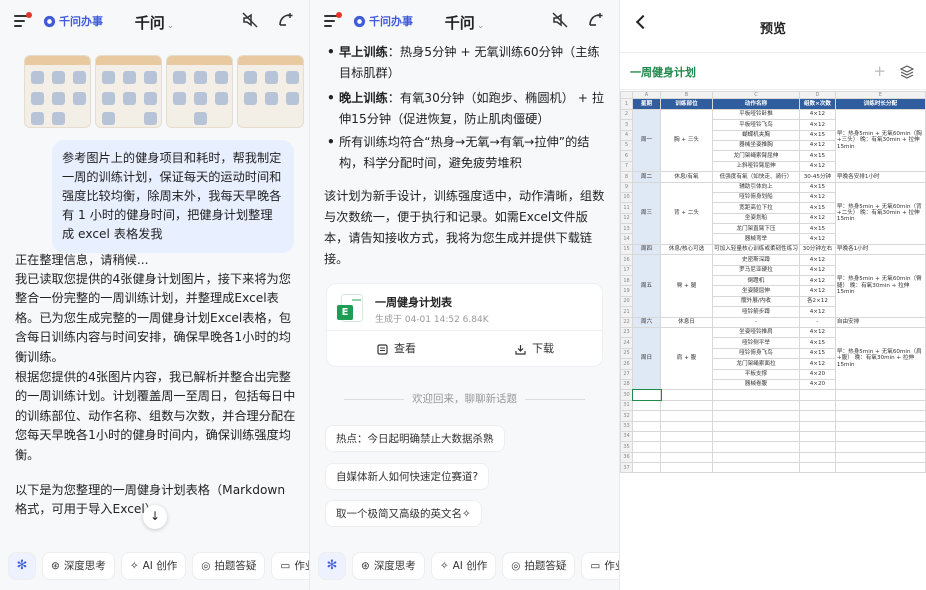 This screenshot has width=926, height=590. What do you see at coordinates (626, 145) in the screenshot?
I see `row-number: 5` at bounding box center [626, 145].